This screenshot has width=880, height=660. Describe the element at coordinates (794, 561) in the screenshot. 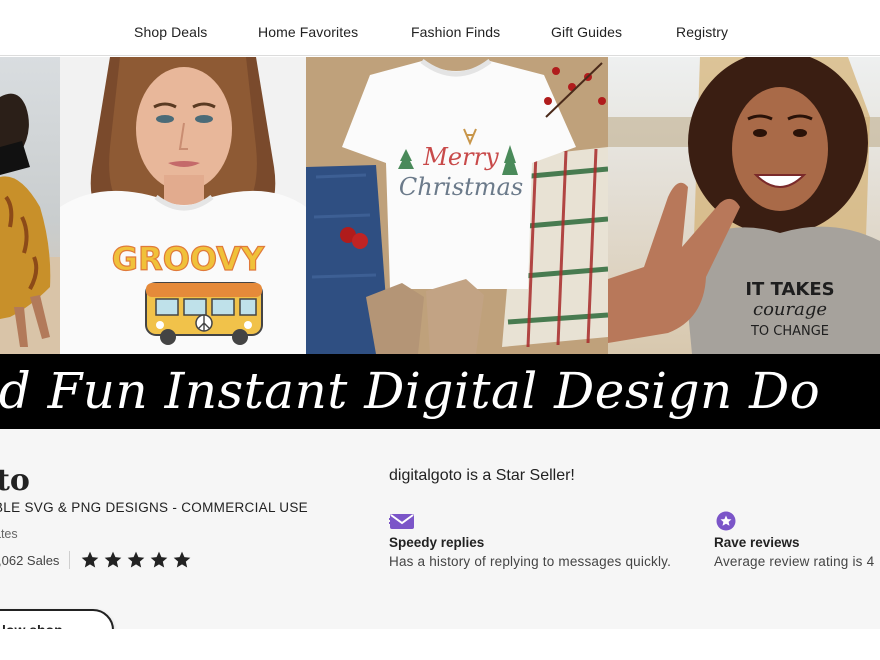

I see `feature-description: Average review rating is 4` at that location.